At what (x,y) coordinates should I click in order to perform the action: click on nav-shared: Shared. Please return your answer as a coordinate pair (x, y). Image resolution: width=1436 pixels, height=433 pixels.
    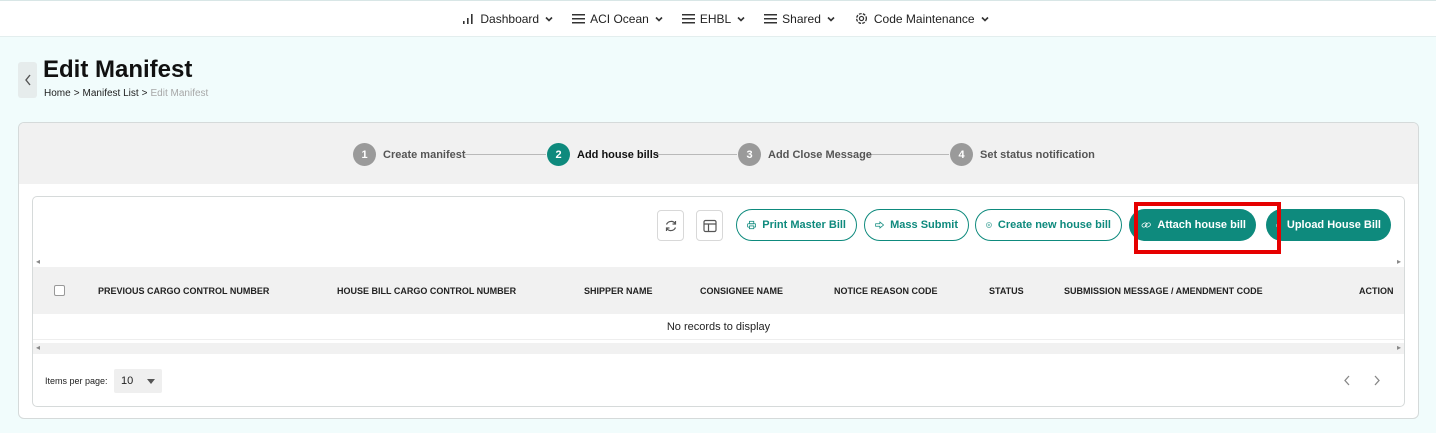
    Looking at the image, I should click on (800, 19).